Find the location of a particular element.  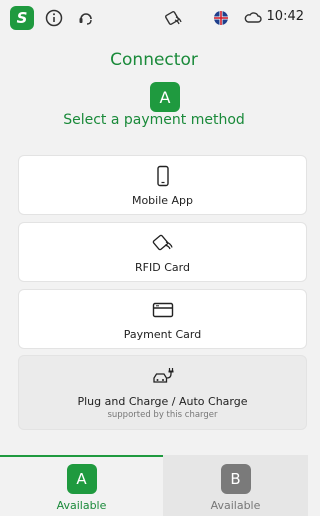

tab-connector-a: A Available is located at coordinates (81, 485).